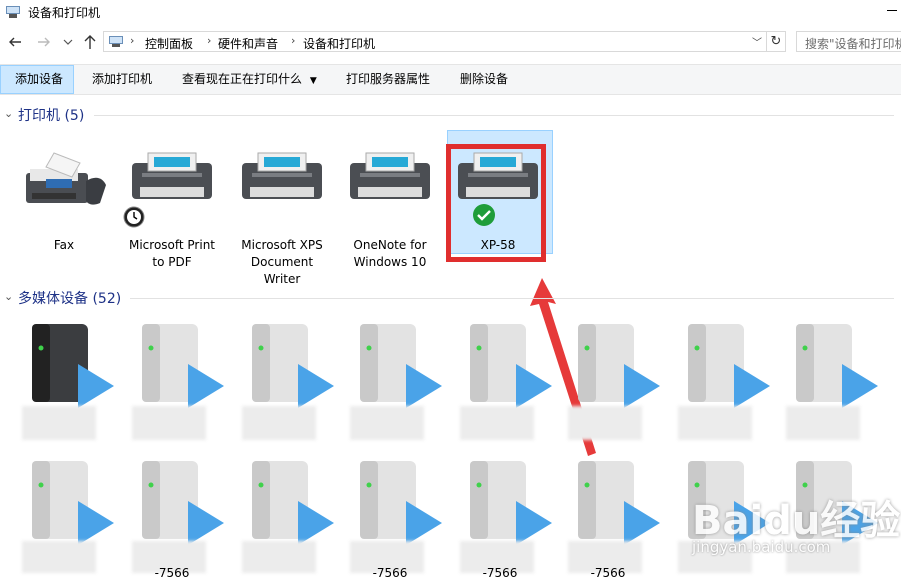 The width and height of the screenshot is (901, 582). I want to click on print-server-properties-button: 打印服务器属性, so click(388, 79).